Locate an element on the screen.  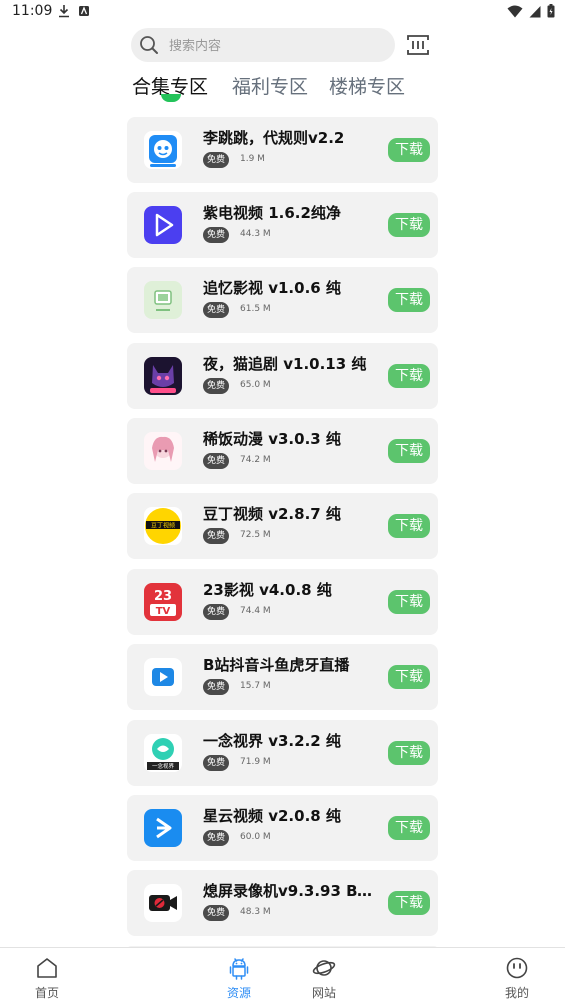
list-item: 23 TV 23影视 v4.0.8 纯 免费 74.4 M 下载 is located at coordinates (282, 602).